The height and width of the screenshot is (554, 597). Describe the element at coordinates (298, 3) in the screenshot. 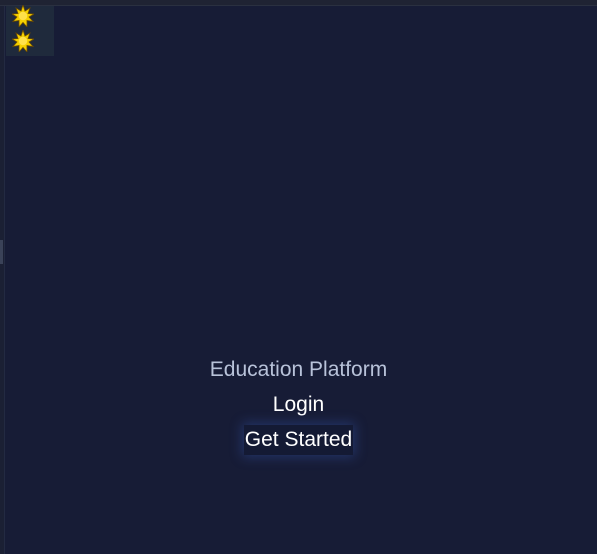

I see `window-top-border` at that location.